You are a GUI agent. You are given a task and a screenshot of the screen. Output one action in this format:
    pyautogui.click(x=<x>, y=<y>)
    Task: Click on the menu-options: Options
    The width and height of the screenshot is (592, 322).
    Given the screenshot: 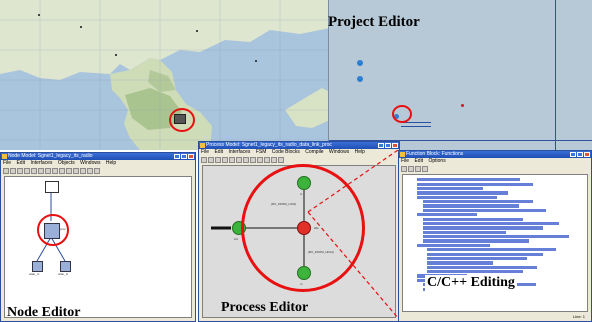 What is the action you would take?
    pyautogui.click(x=436, y=161)
    